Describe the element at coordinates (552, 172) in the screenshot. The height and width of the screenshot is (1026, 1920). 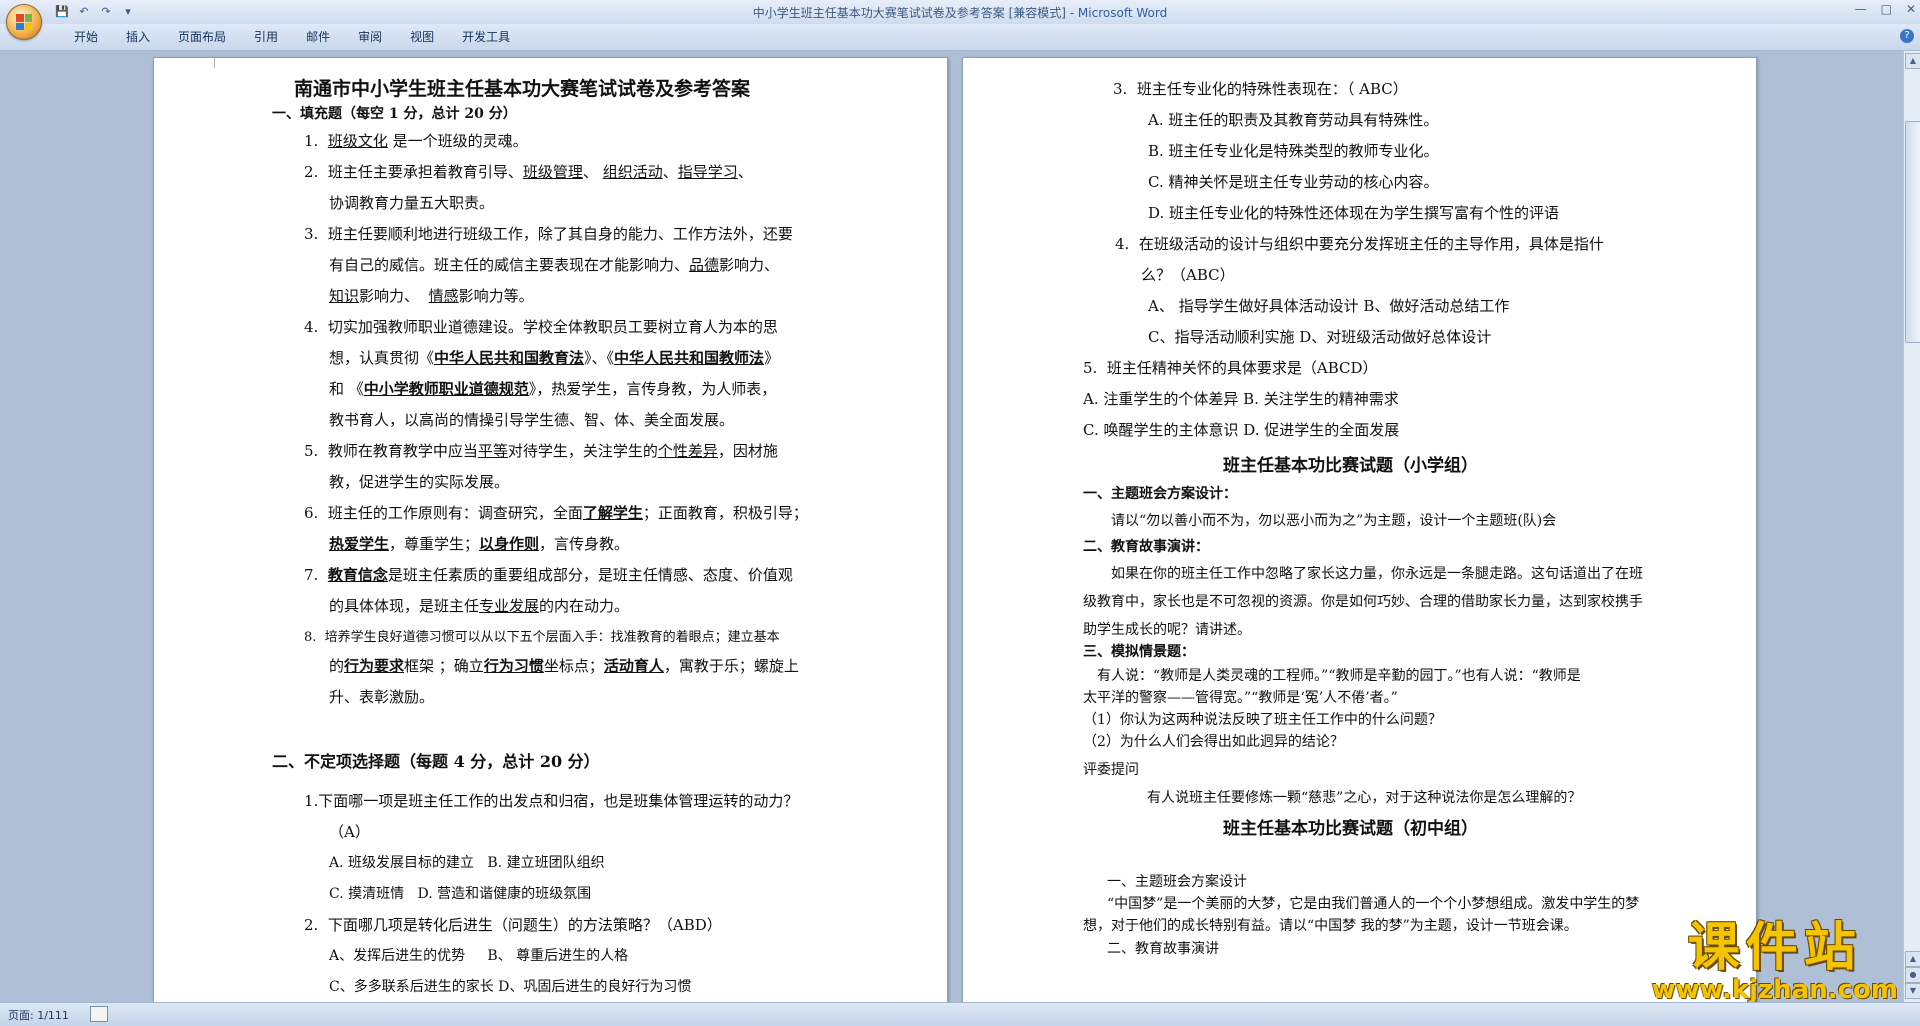
I see `q2-blank-1: 班级管理` at that location.